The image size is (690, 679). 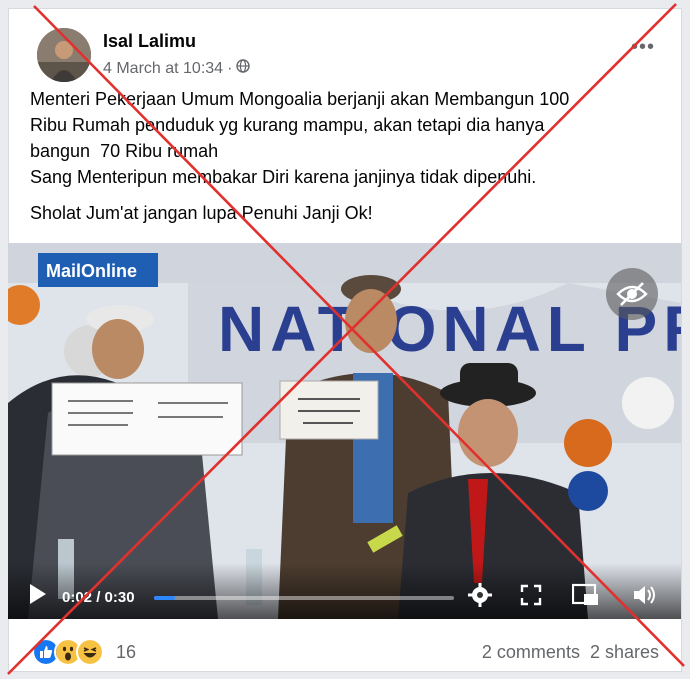 I want to click on pip-icon, so click(x=586, y=595).